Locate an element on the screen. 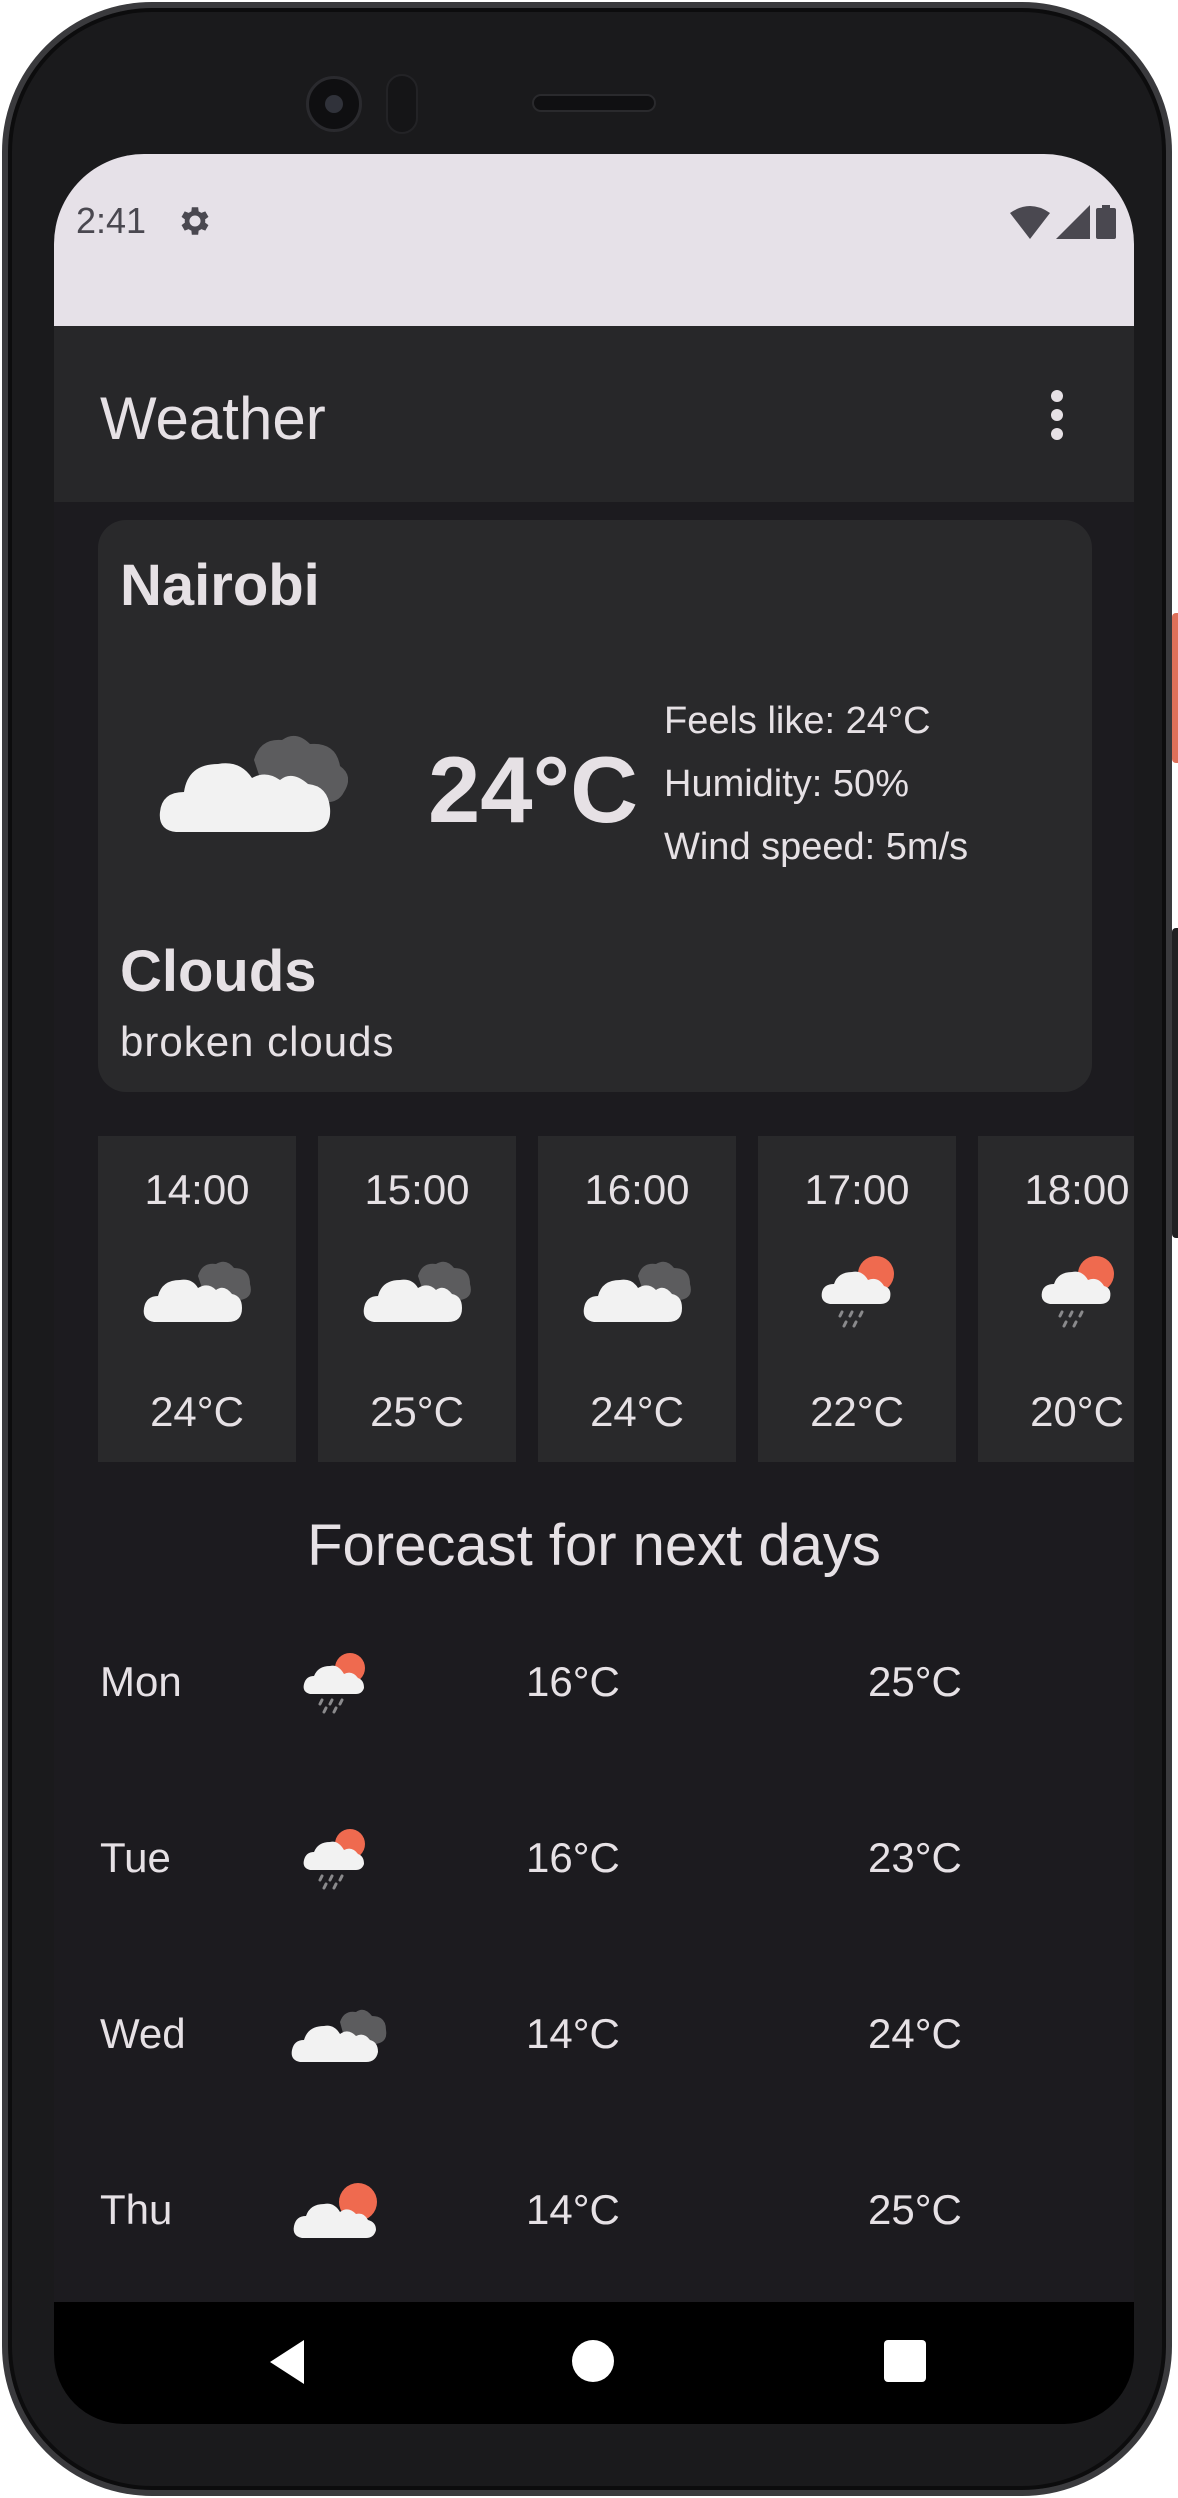 Image resolution: width=1178 pixels, height=2498 pixels. hour-card: 14:00 24°C is located at coordinates (197, 1299).